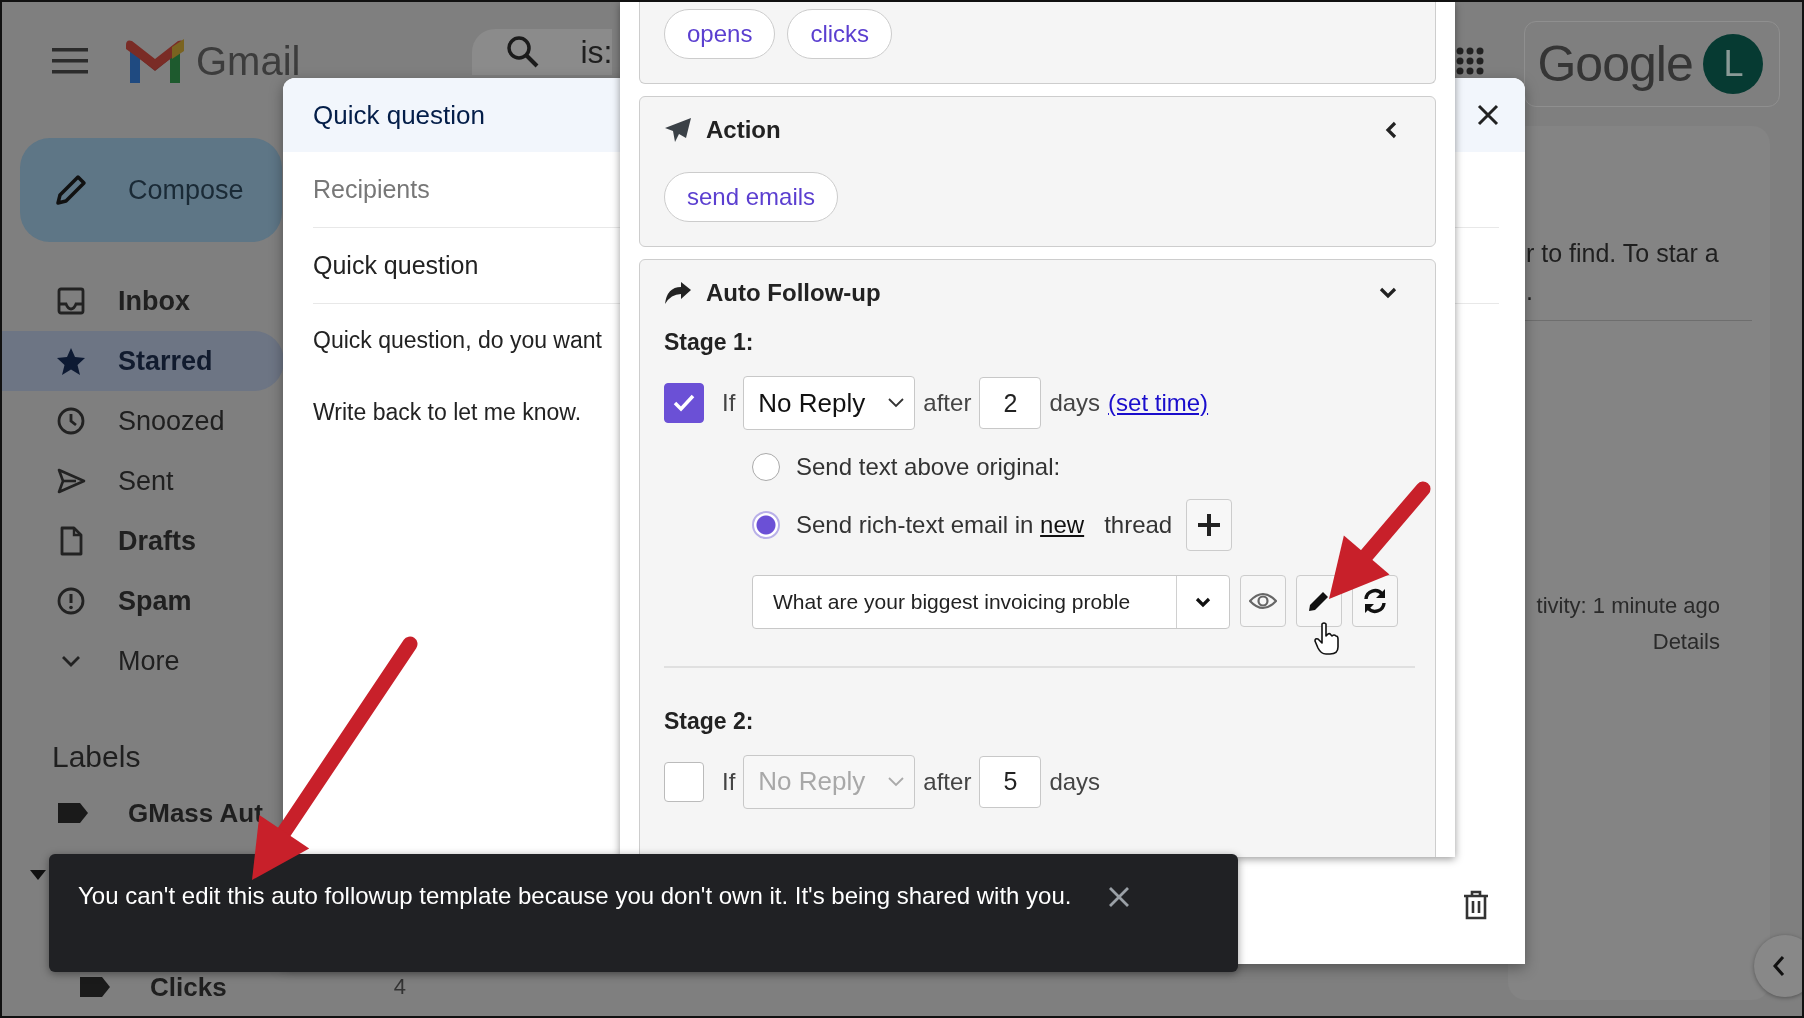  Describe the element at coordinates (1686, 642) in the screenshot. I see `details-link: Details` at that location.